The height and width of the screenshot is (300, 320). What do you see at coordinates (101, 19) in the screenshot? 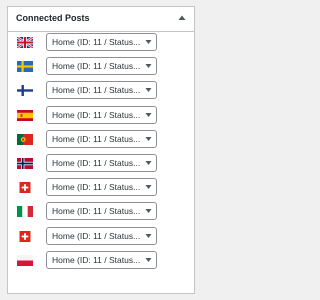
I see `panel-header: Connected Posts` at bounding box center [101, 19].